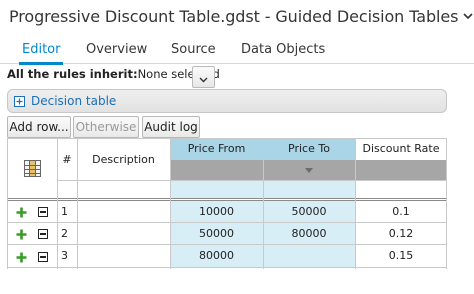  Describe the element at coordinates (216, 255) in the screenshot. I see `cell-price-from: 80000` at that location.